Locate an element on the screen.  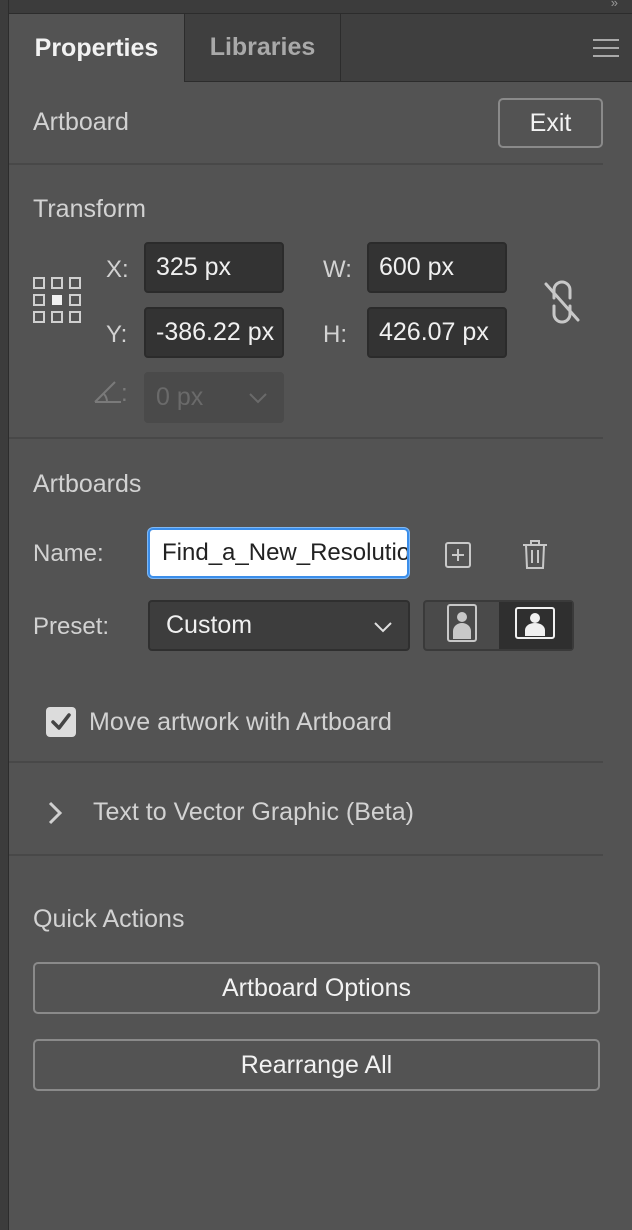
move-artwork-checkbox is located at coordinates (61, 722).